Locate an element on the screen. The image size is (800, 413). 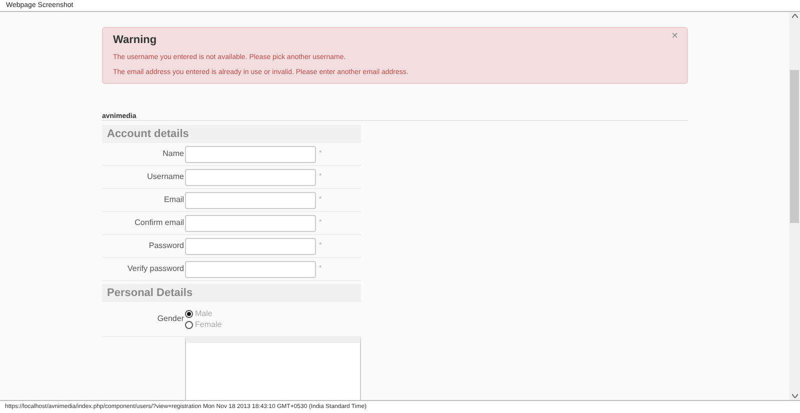
scroll-up-icon is located at coordinates (795, 16).